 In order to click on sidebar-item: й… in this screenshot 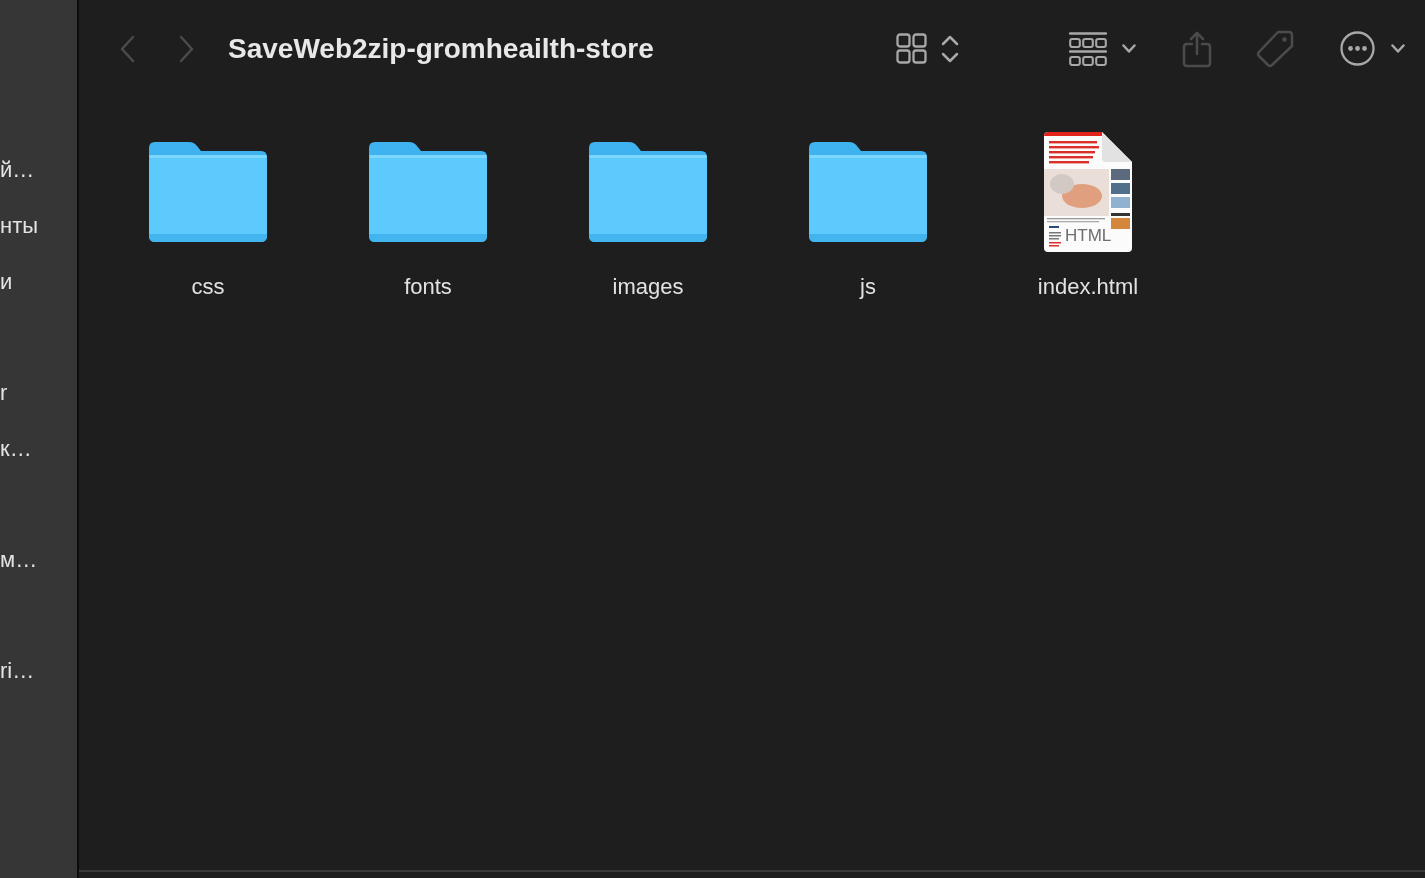, I will do `click(17, 170)`.